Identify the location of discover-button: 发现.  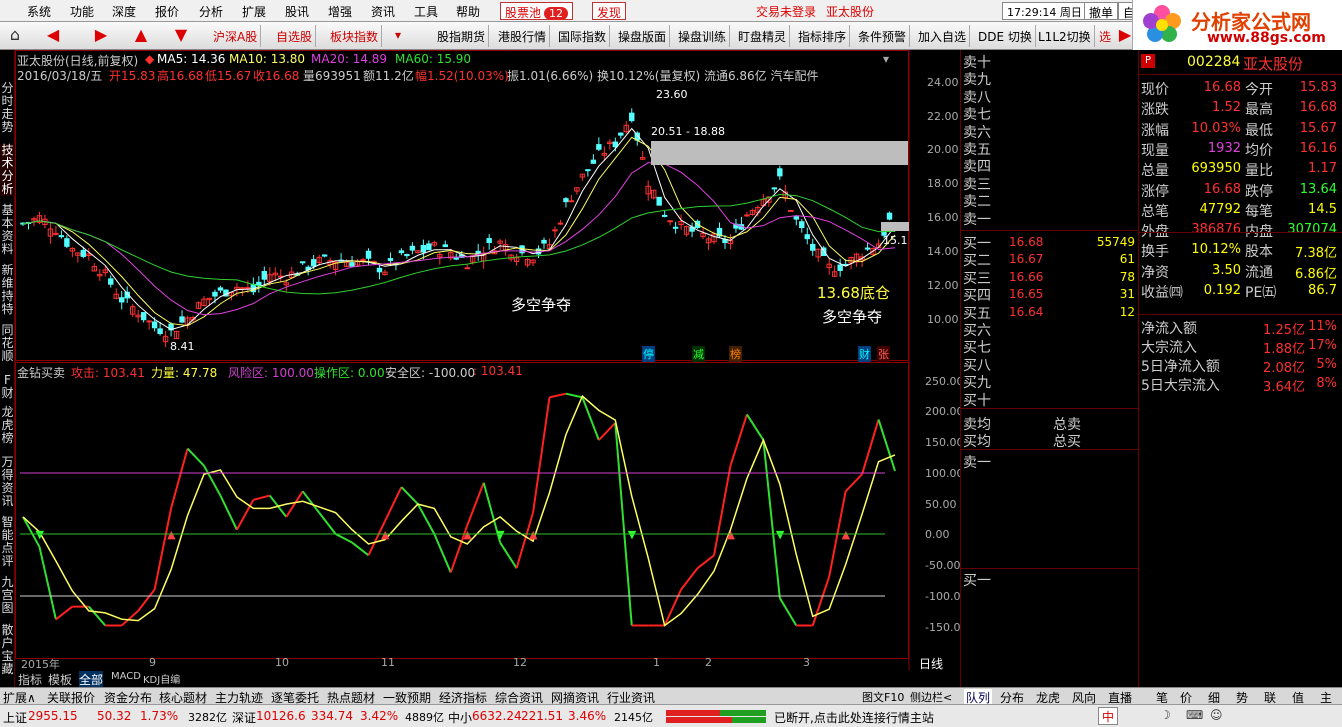
(609, 11).